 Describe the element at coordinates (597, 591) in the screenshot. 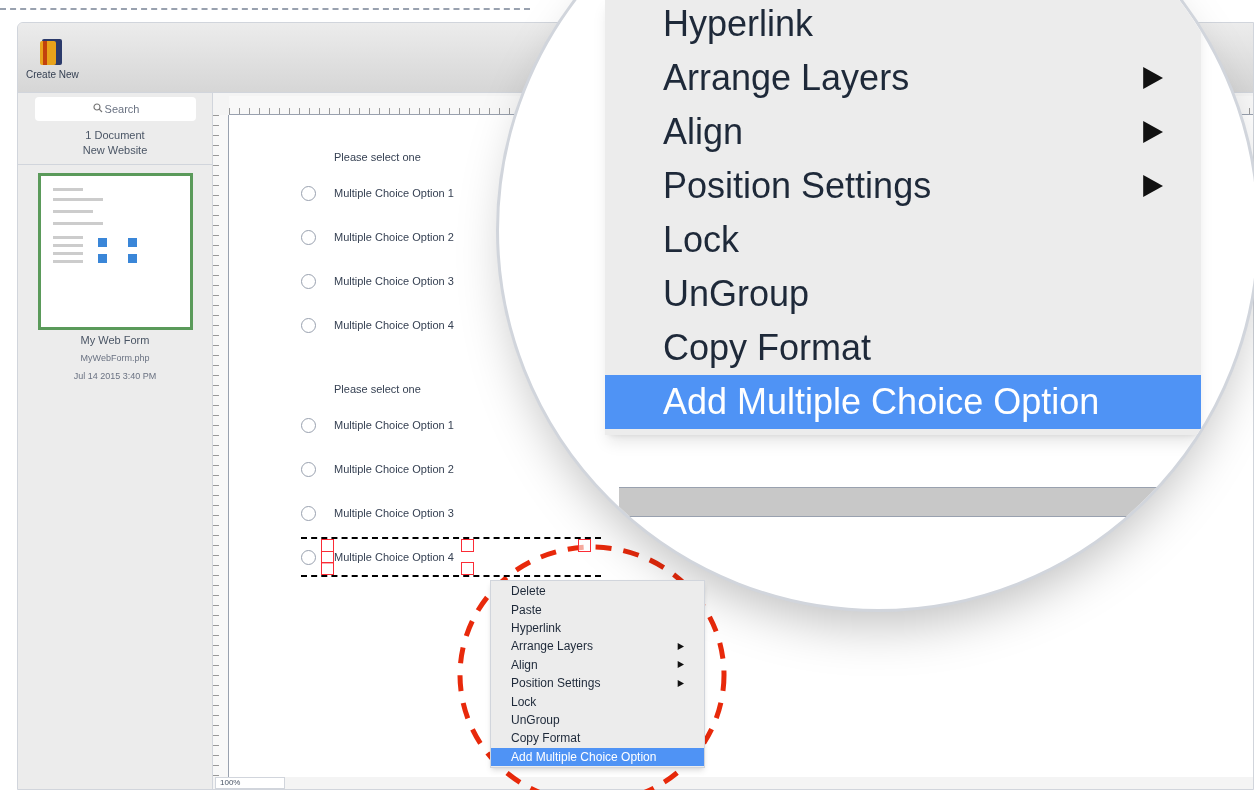

I see `menu-item: Delete` at that location.